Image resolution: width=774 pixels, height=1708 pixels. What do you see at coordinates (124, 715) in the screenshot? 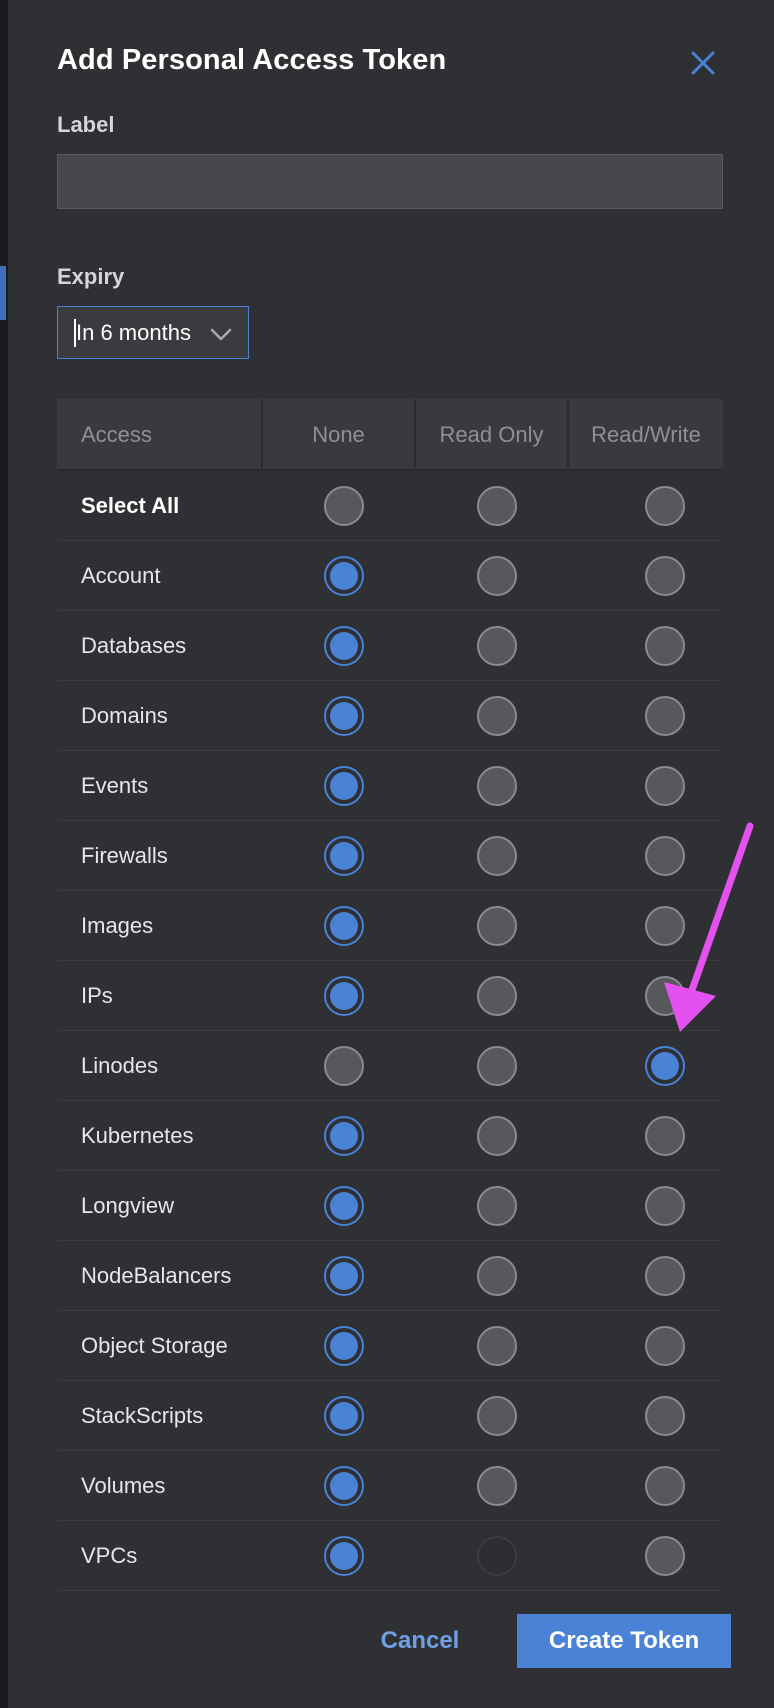
I see `row-label: Domains` at bounding box center [124, 715].